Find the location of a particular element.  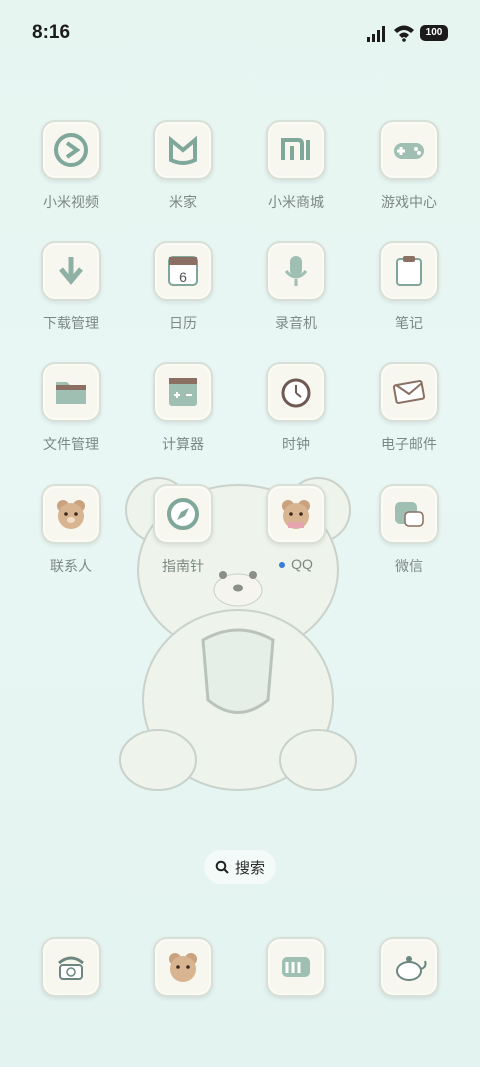

app-label: 电子邮件 is located at coordinates (409, 444).